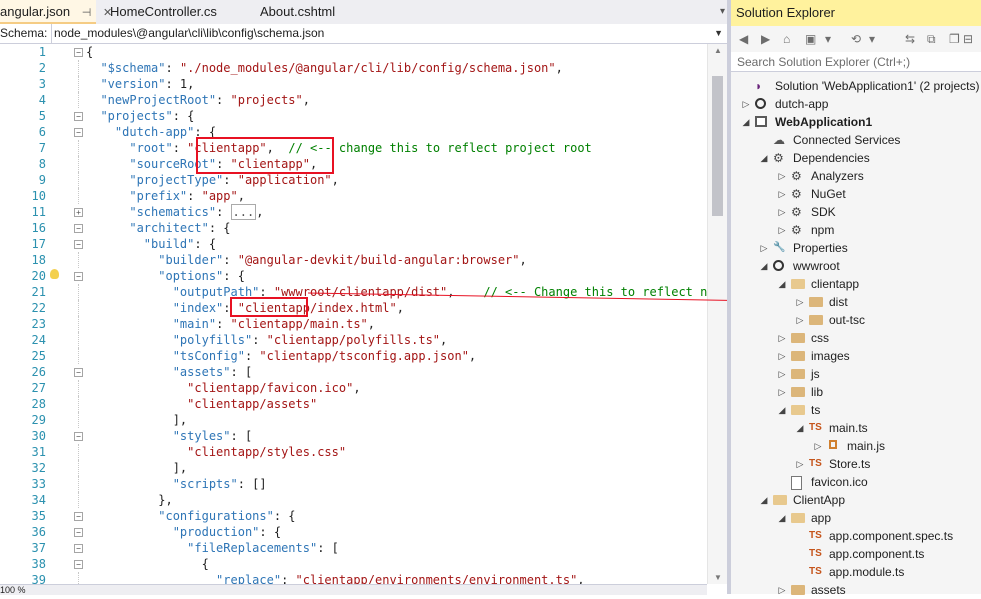 This screenshot has width=981, height=599. I want to click on switch-views-icon: ⇆, so click(910, 39).